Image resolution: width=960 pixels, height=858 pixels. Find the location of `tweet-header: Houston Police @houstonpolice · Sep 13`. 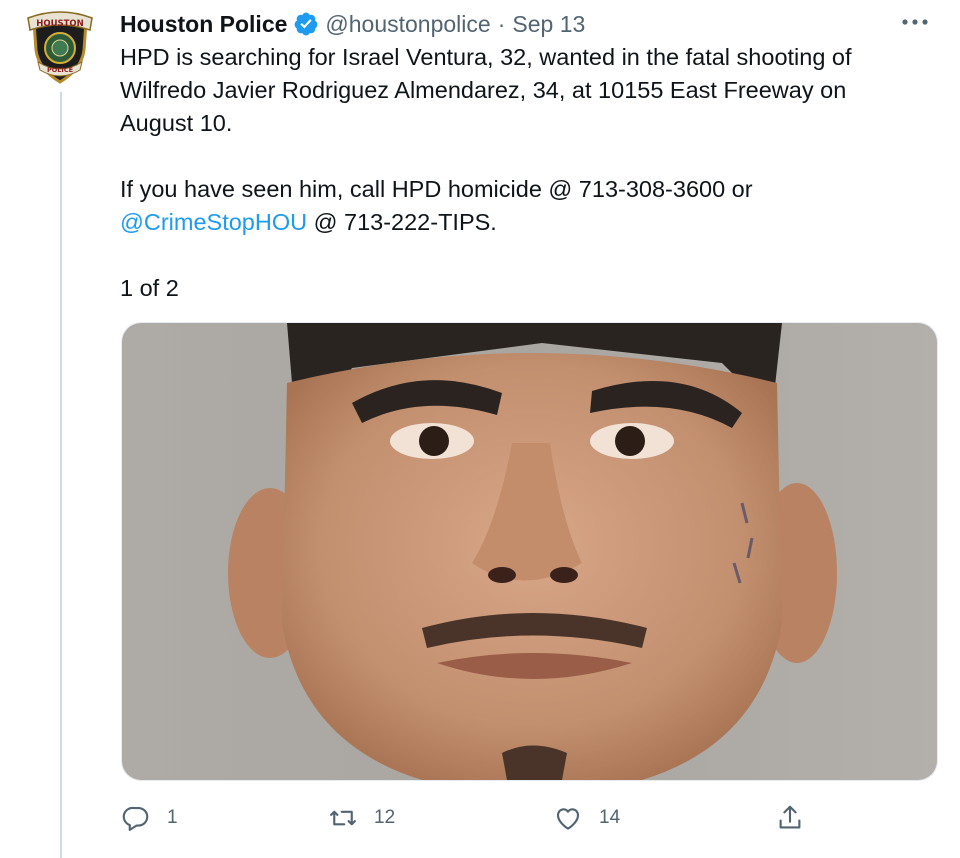

tweet-header: Houston Police @houstonpolice · Sep 13 is located at coordinates (352, 24).